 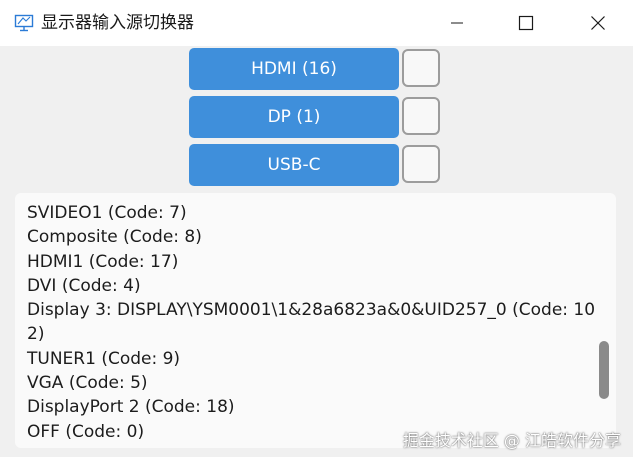 What do you see at coordinates (312, 237) in the screenshot?
I see `list-item: Composite (Code: 8)` at bounding box center [312, 237].